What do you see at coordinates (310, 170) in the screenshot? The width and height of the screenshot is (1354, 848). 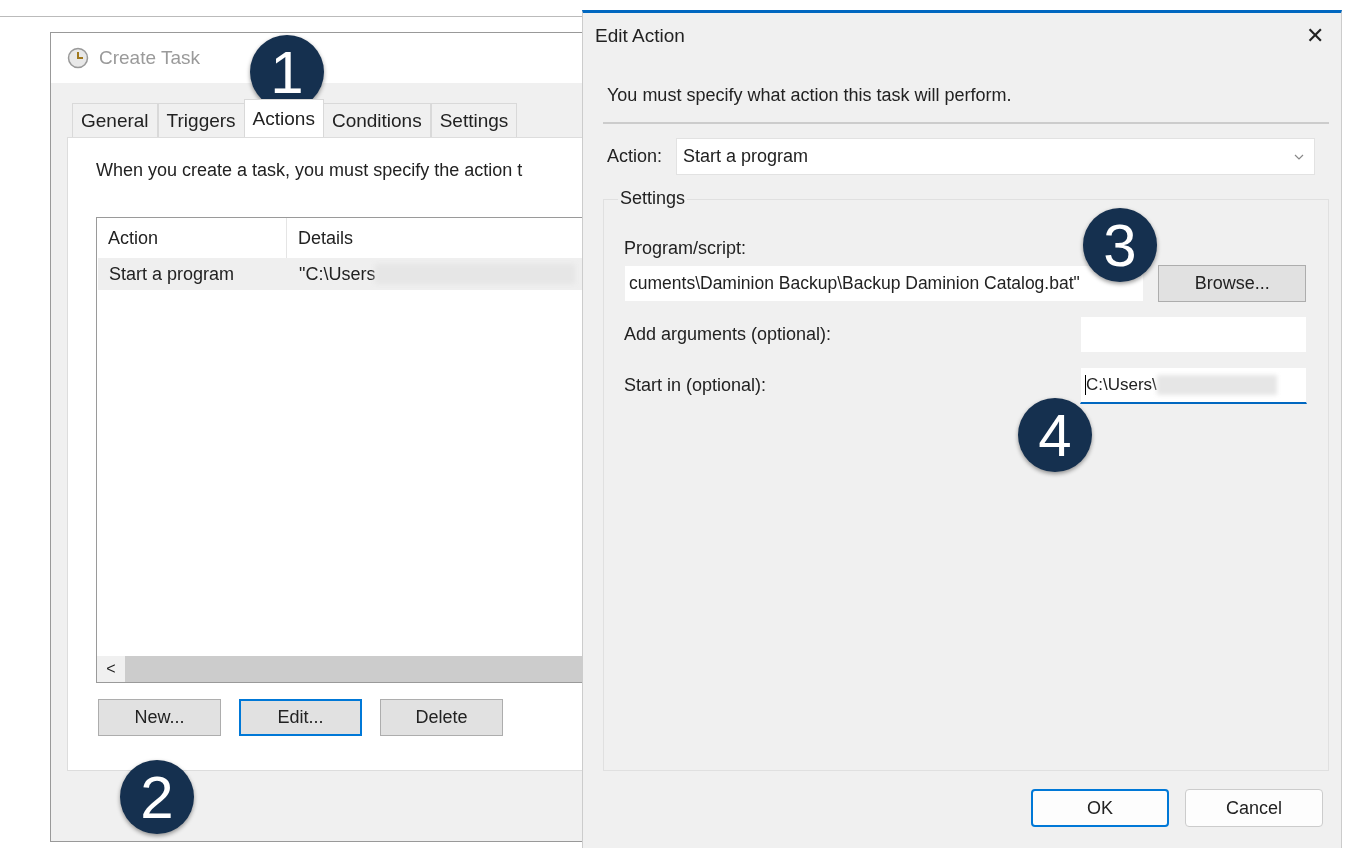 I see `description-text: When you create a task, you must specify the action t` at bounding box center [310, 170].